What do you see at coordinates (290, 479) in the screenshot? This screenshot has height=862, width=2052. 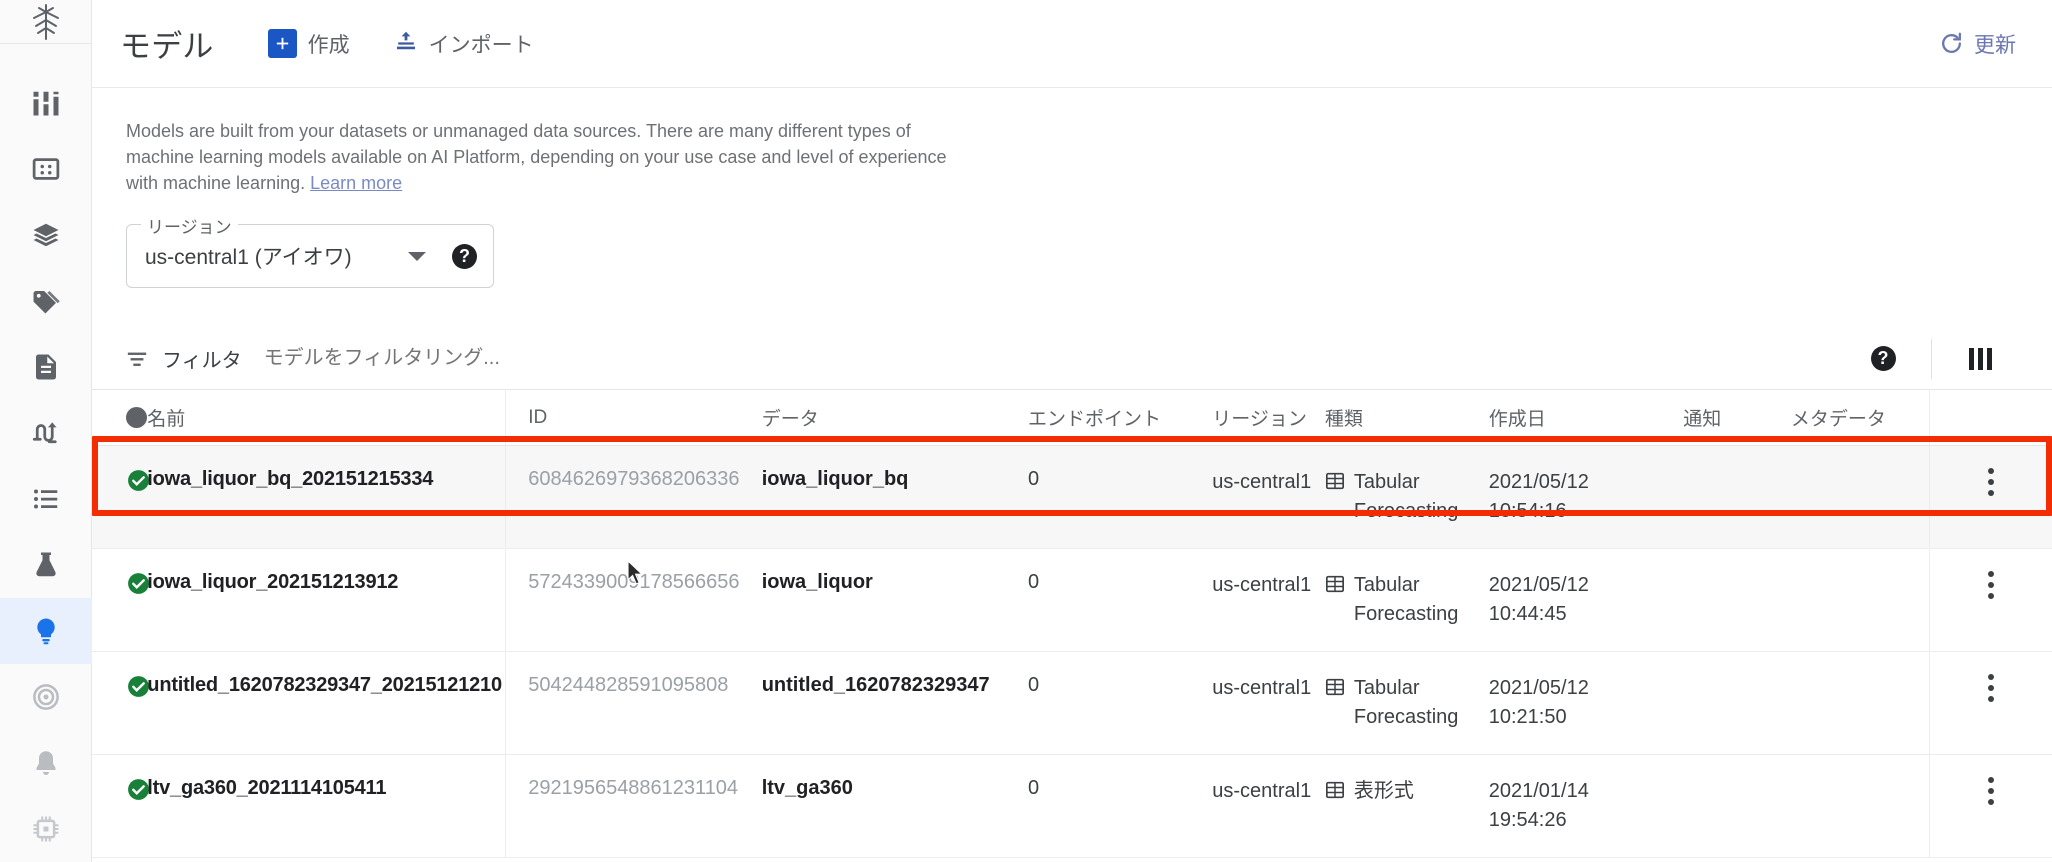 I see `model-name-link: iowa_liquor_bq_202151215334` at bounding box center [290, 479].